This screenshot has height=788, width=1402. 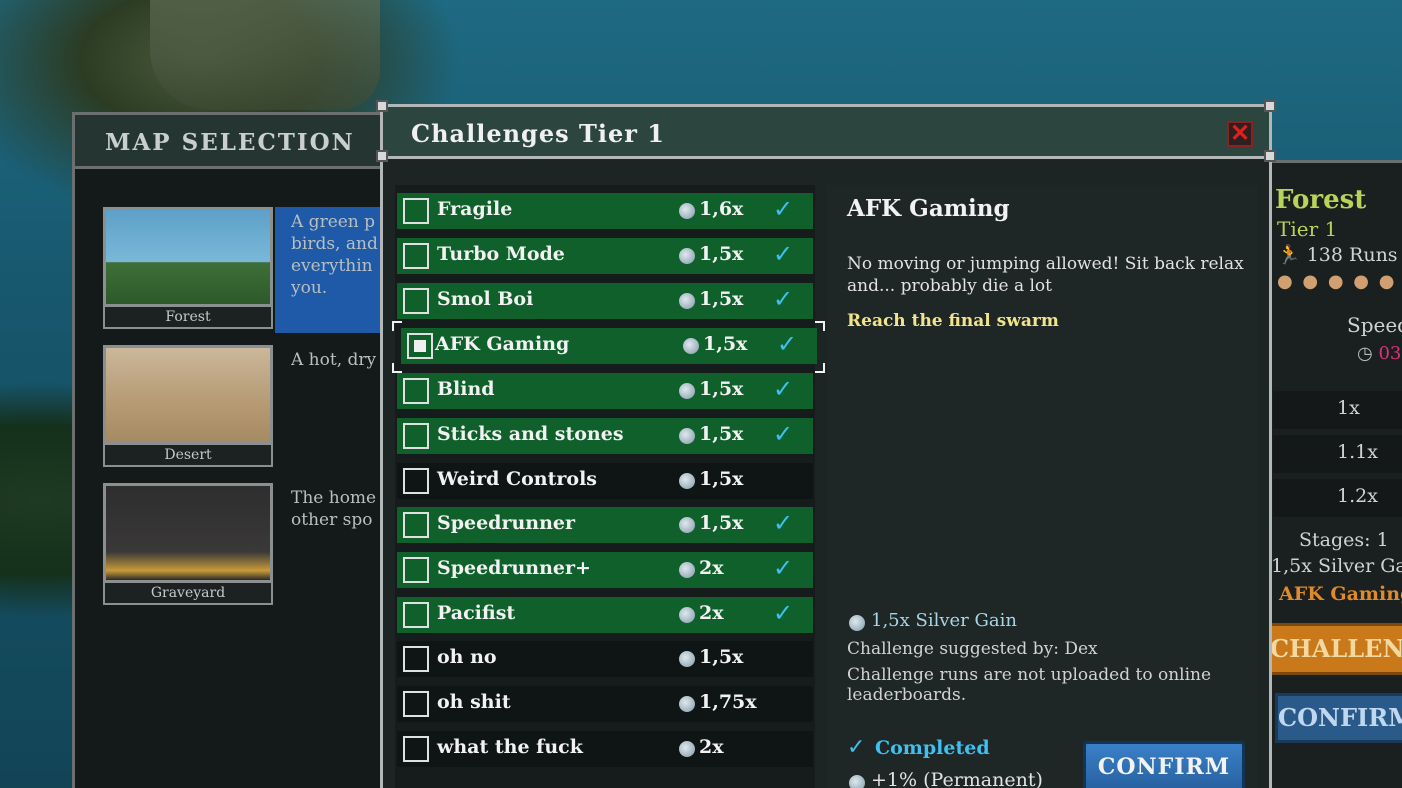 I want to click on map-card-desert: Desert, so click(x=188, y=406).